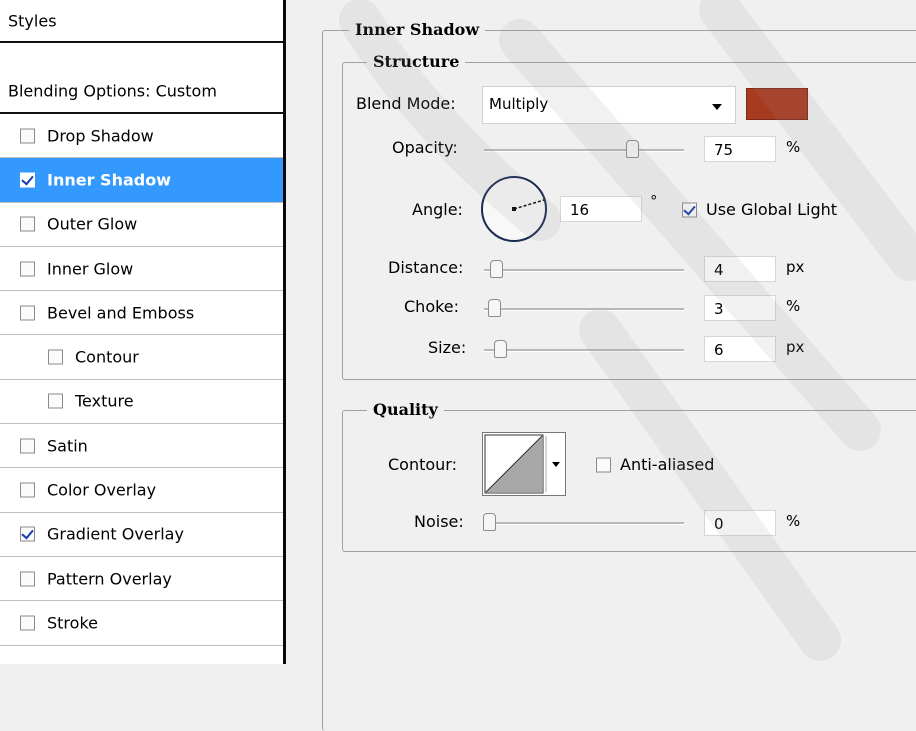 This screenshot has width=916, height=731. I want to click on style-item-label: Stroke, so click(72, 623).